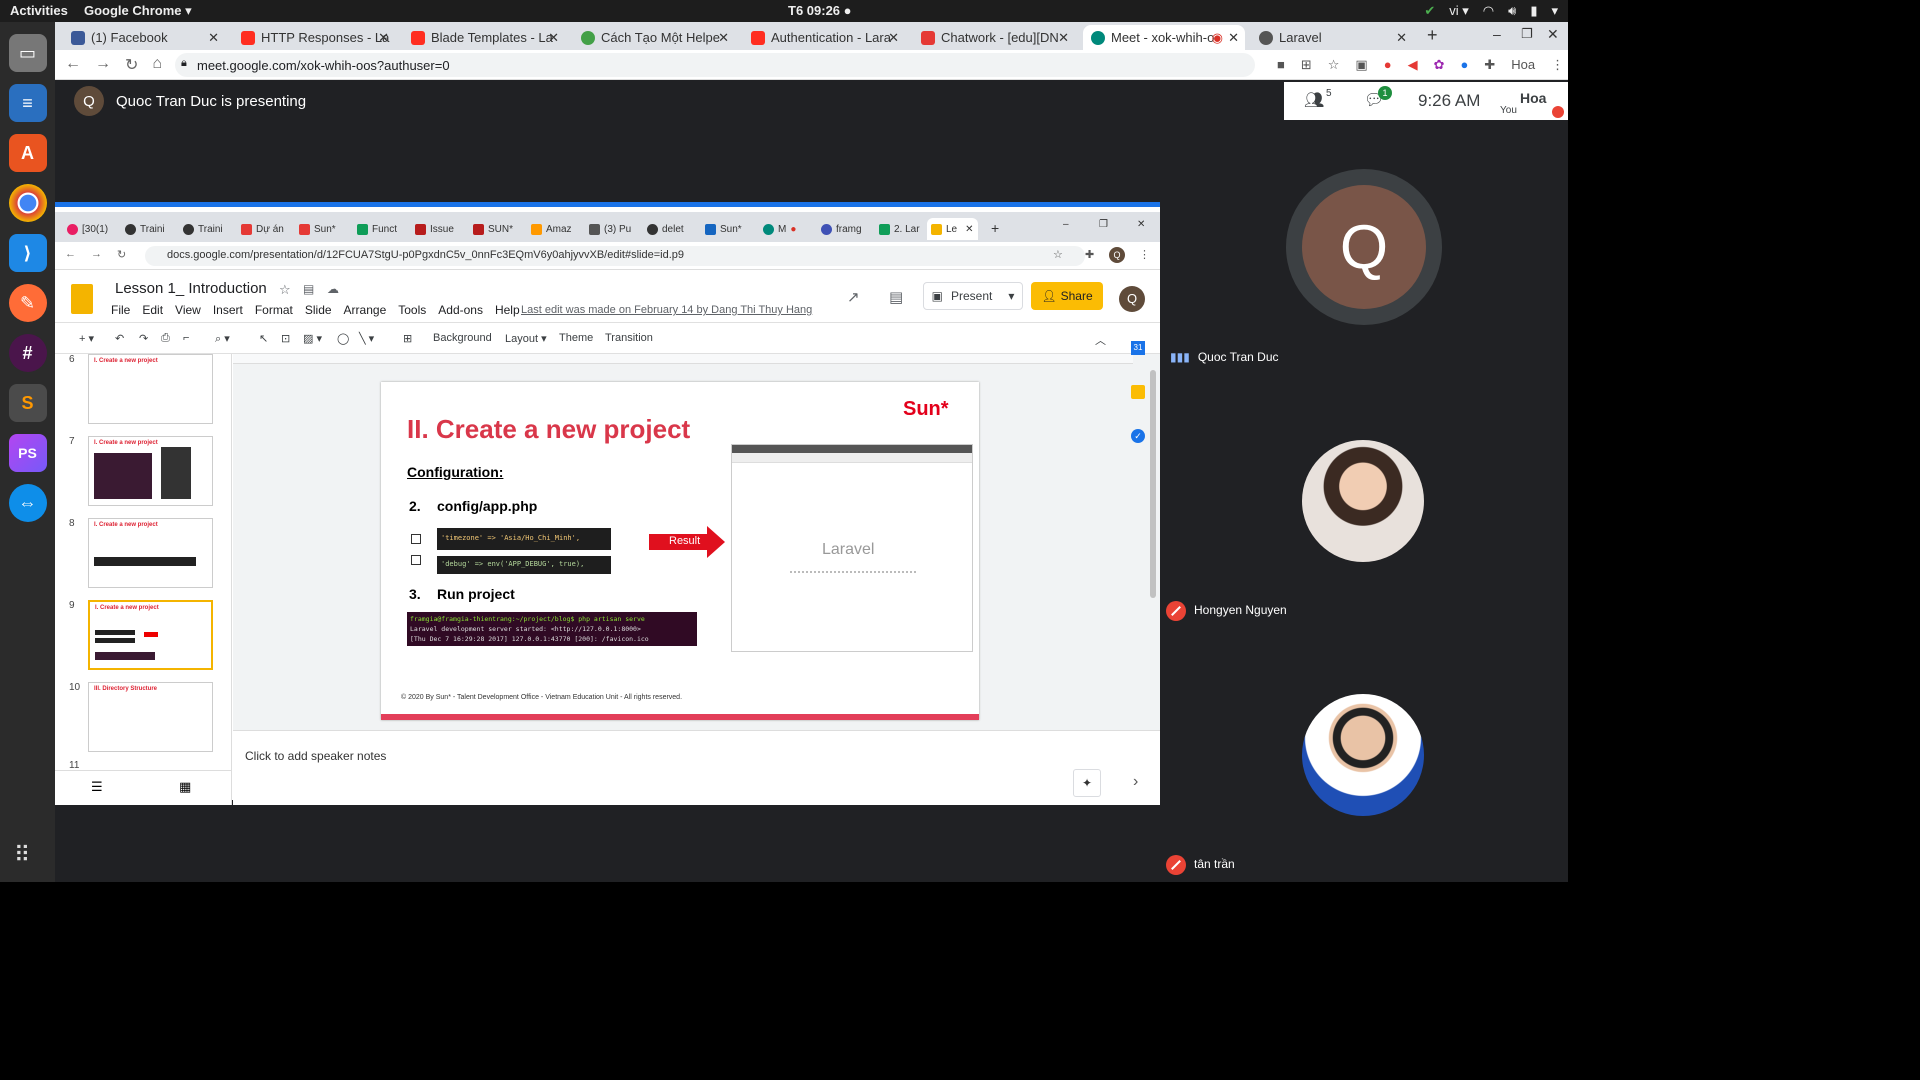 This screenshot has height=1080, width=1920. What do you see at coordinates (150, 717) in the screenshot?
I see `slide-thumbnail: III. Directory Structure` at bounding box center [150, 717].